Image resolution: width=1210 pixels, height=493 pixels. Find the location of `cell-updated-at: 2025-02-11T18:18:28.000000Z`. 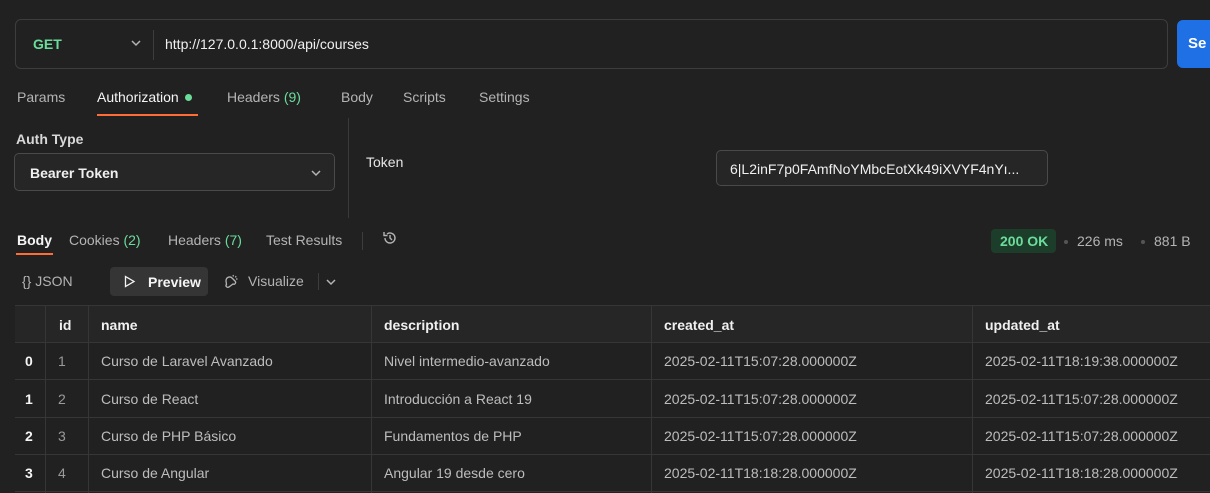

cell-updated-at: 2025-02-11T18:18:28.000000Z is located at coordinates (1081, 473).